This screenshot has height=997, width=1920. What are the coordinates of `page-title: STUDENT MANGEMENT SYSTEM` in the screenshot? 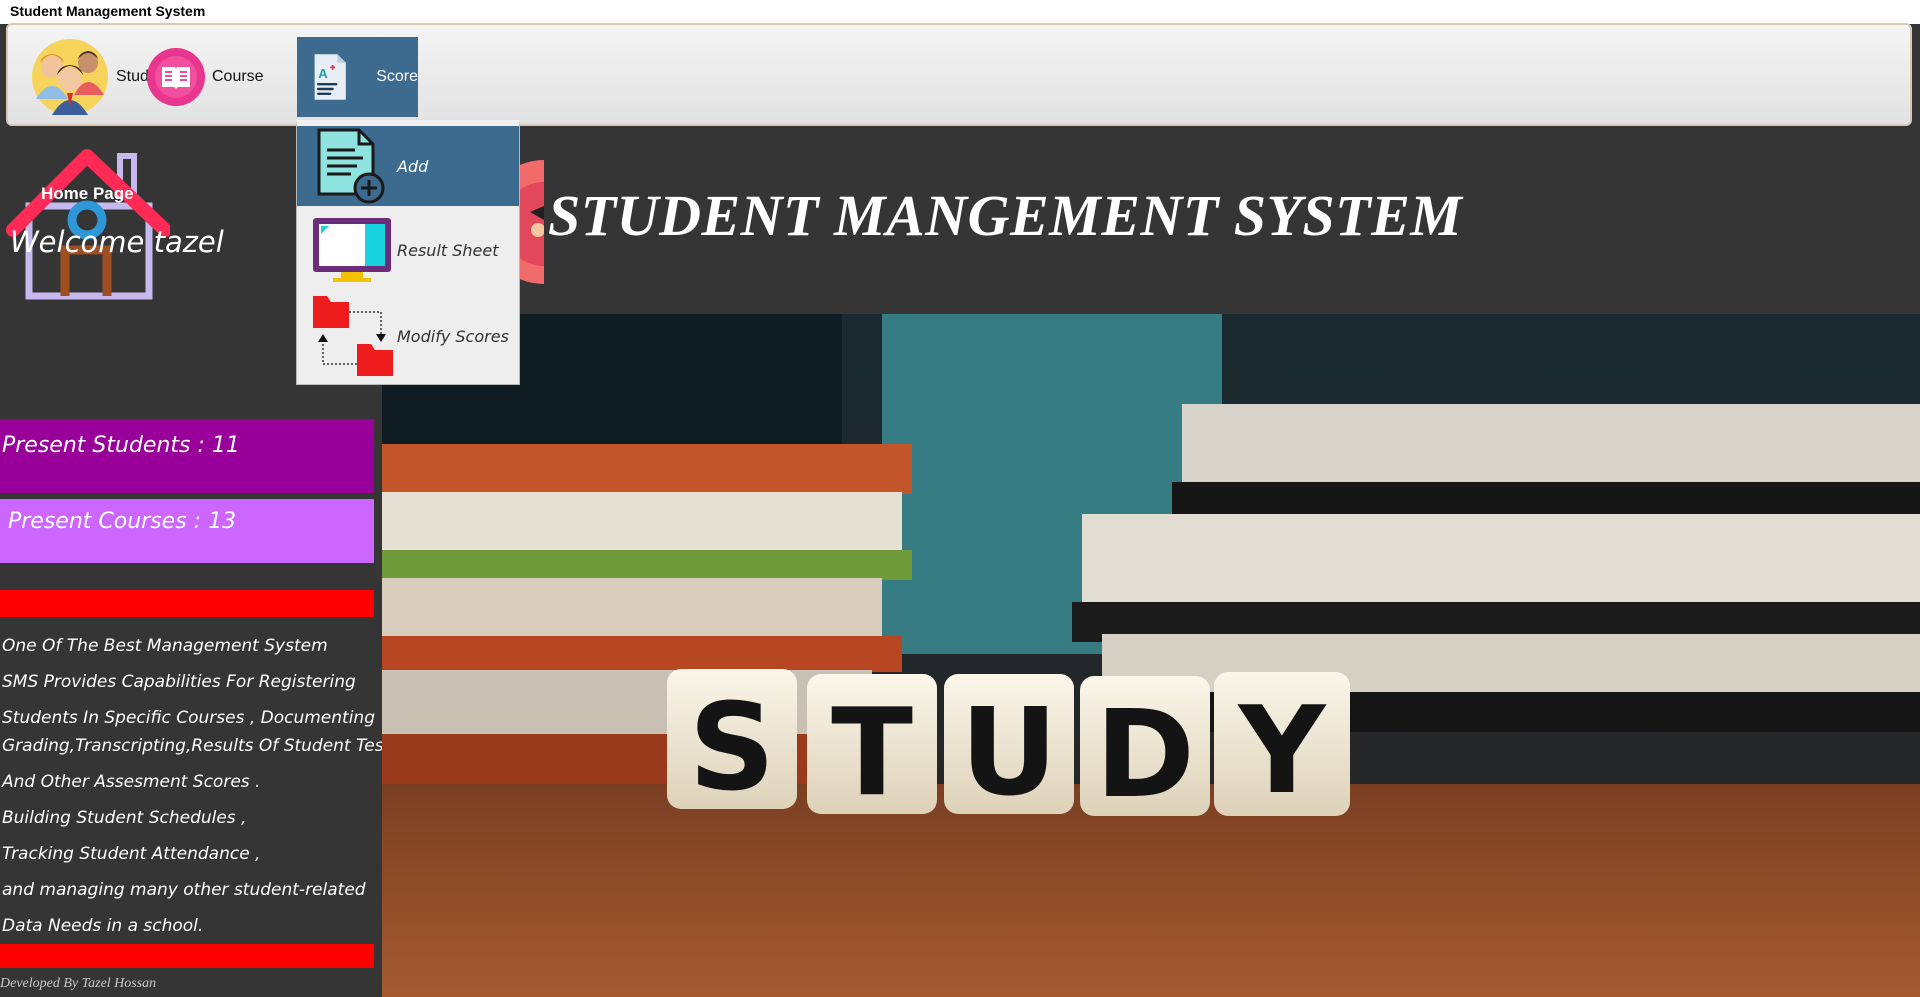 It's located at (1005, 215).